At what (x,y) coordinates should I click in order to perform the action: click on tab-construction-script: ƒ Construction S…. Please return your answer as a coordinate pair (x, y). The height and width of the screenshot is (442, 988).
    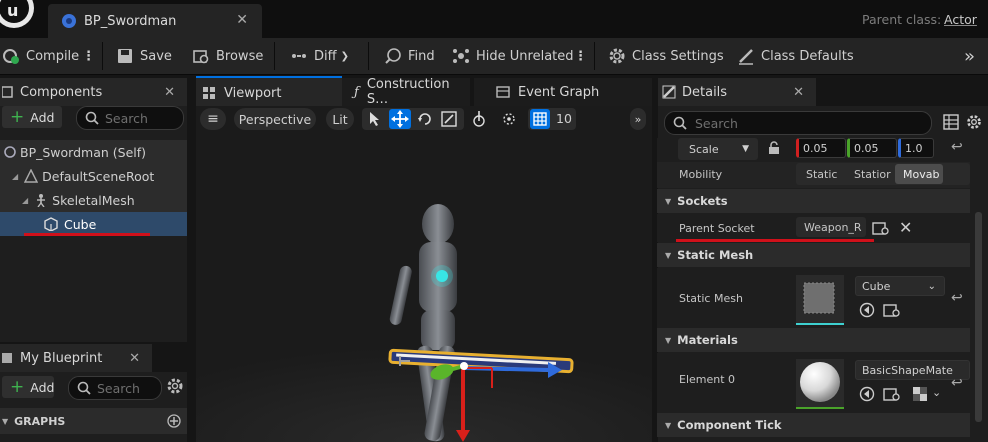
    Looking at the image, I should click on (406, 92).